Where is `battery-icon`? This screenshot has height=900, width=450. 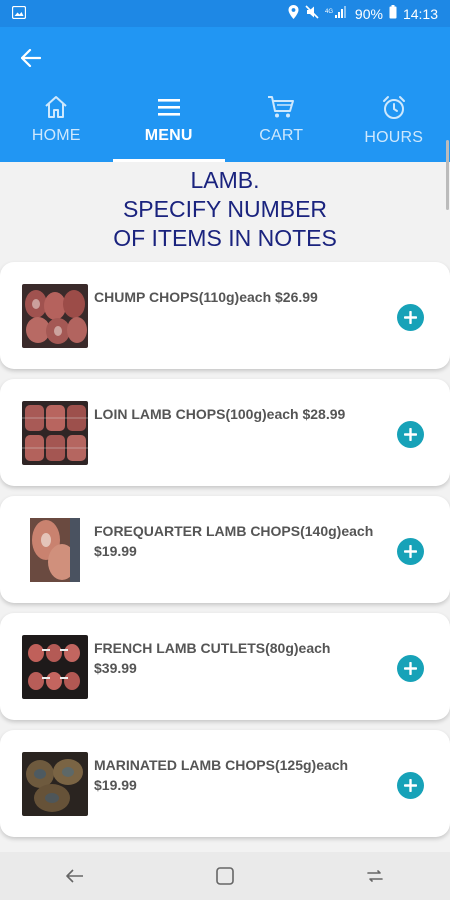 battery-icon is located at coordinates (393, 13).